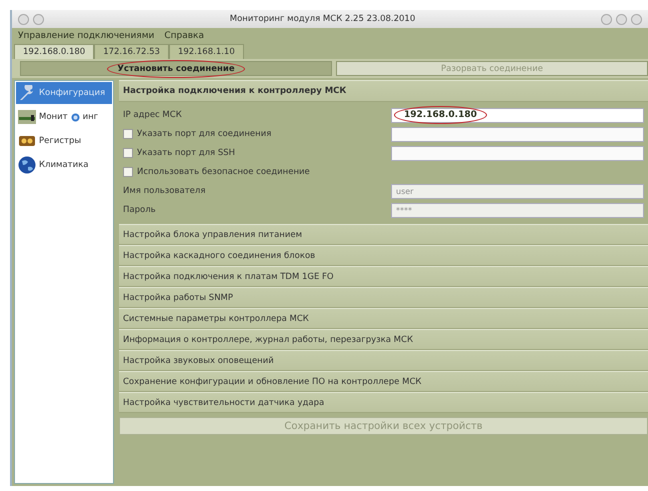 This screenshot has height=491, width=648. Describe the element at coordinates (383, 255) in the screenshot. I see `section-header: Настройка каскадного соединения блоков` at that location.